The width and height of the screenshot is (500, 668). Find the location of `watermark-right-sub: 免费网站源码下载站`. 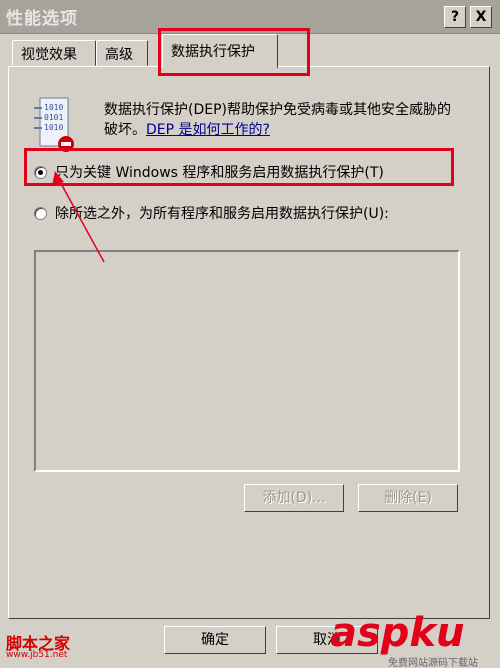

watermark-right-sub: 免费网站源码下载站 is located at coordinates (433, 663).